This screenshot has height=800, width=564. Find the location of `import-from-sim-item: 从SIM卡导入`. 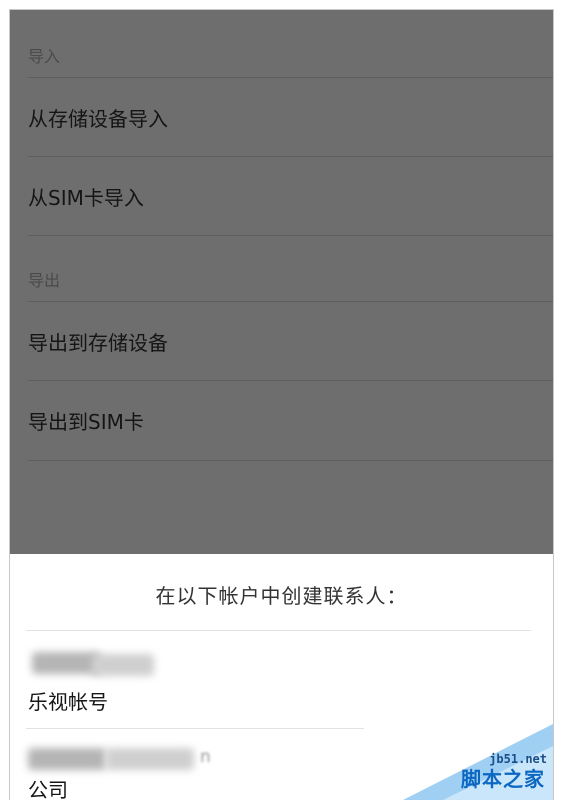

import-from-sim-item: 从SIM卡导入 is located at coordinates (290, 196).